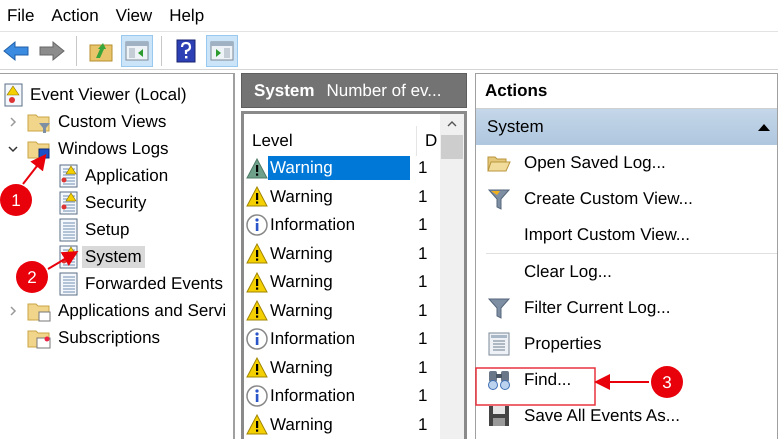  Describe the element at coordinates (452, 123) in the screenshot. I see `scroll-up-icon` at that location.